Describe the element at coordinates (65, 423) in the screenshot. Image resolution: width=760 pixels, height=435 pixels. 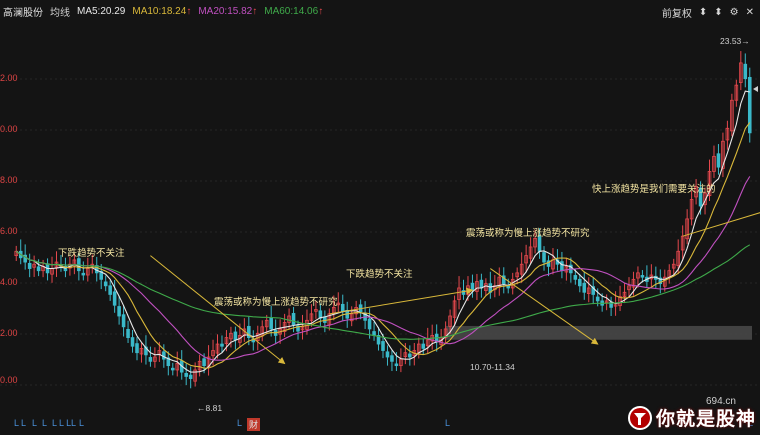
I see `event-marker: L L` at that location.